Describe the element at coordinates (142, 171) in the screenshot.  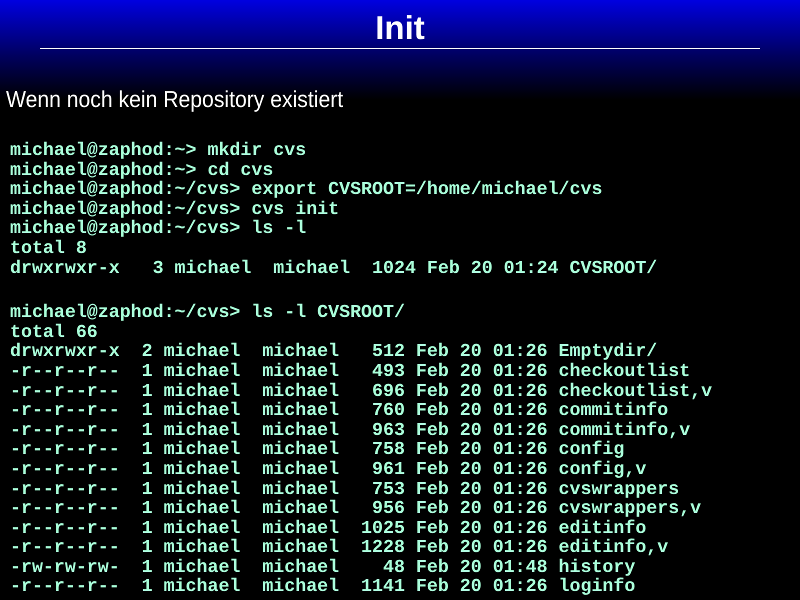
I see `terminal-line: michael@zaphod:~> cd cvs` at that location.